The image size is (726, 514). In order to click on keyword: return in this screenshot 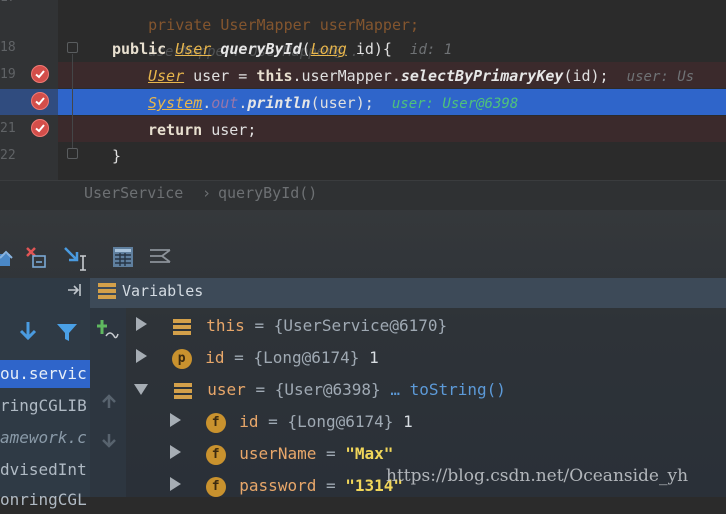, I will do `click(175, 130)`.